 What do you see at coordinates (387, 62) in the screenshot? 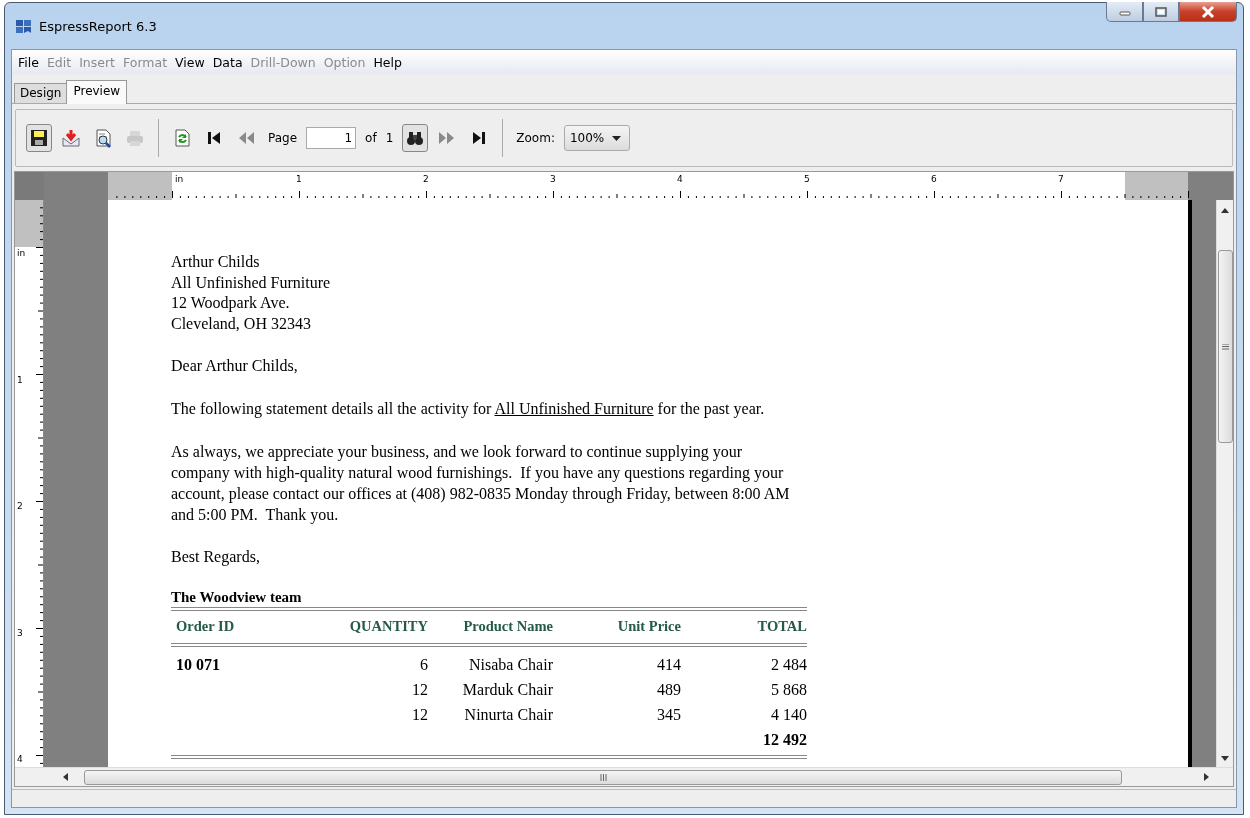
I see `menu-item: Help` at bounding box center [387, 62].